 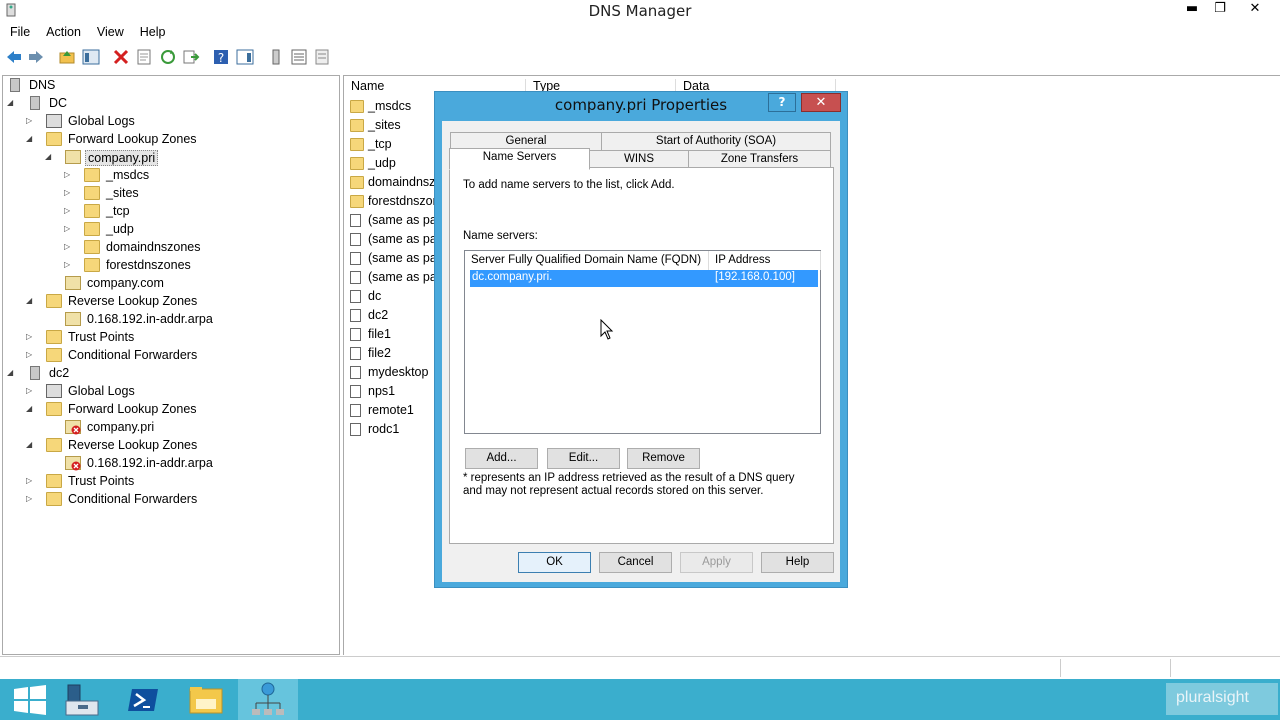 I want to click on tree-node-label: company.com, so click(x=125, y=283).